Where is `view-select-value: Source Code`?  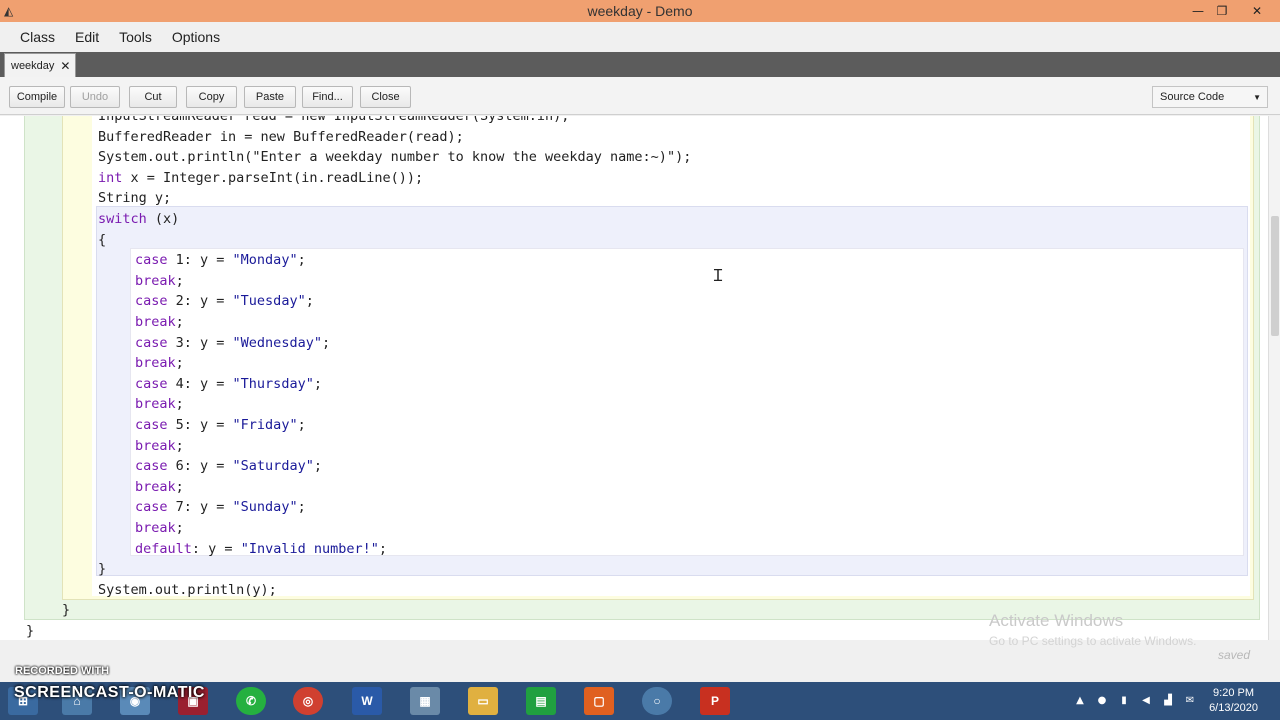 view-select-value: Source Code is located at coordinates (1192, 97).